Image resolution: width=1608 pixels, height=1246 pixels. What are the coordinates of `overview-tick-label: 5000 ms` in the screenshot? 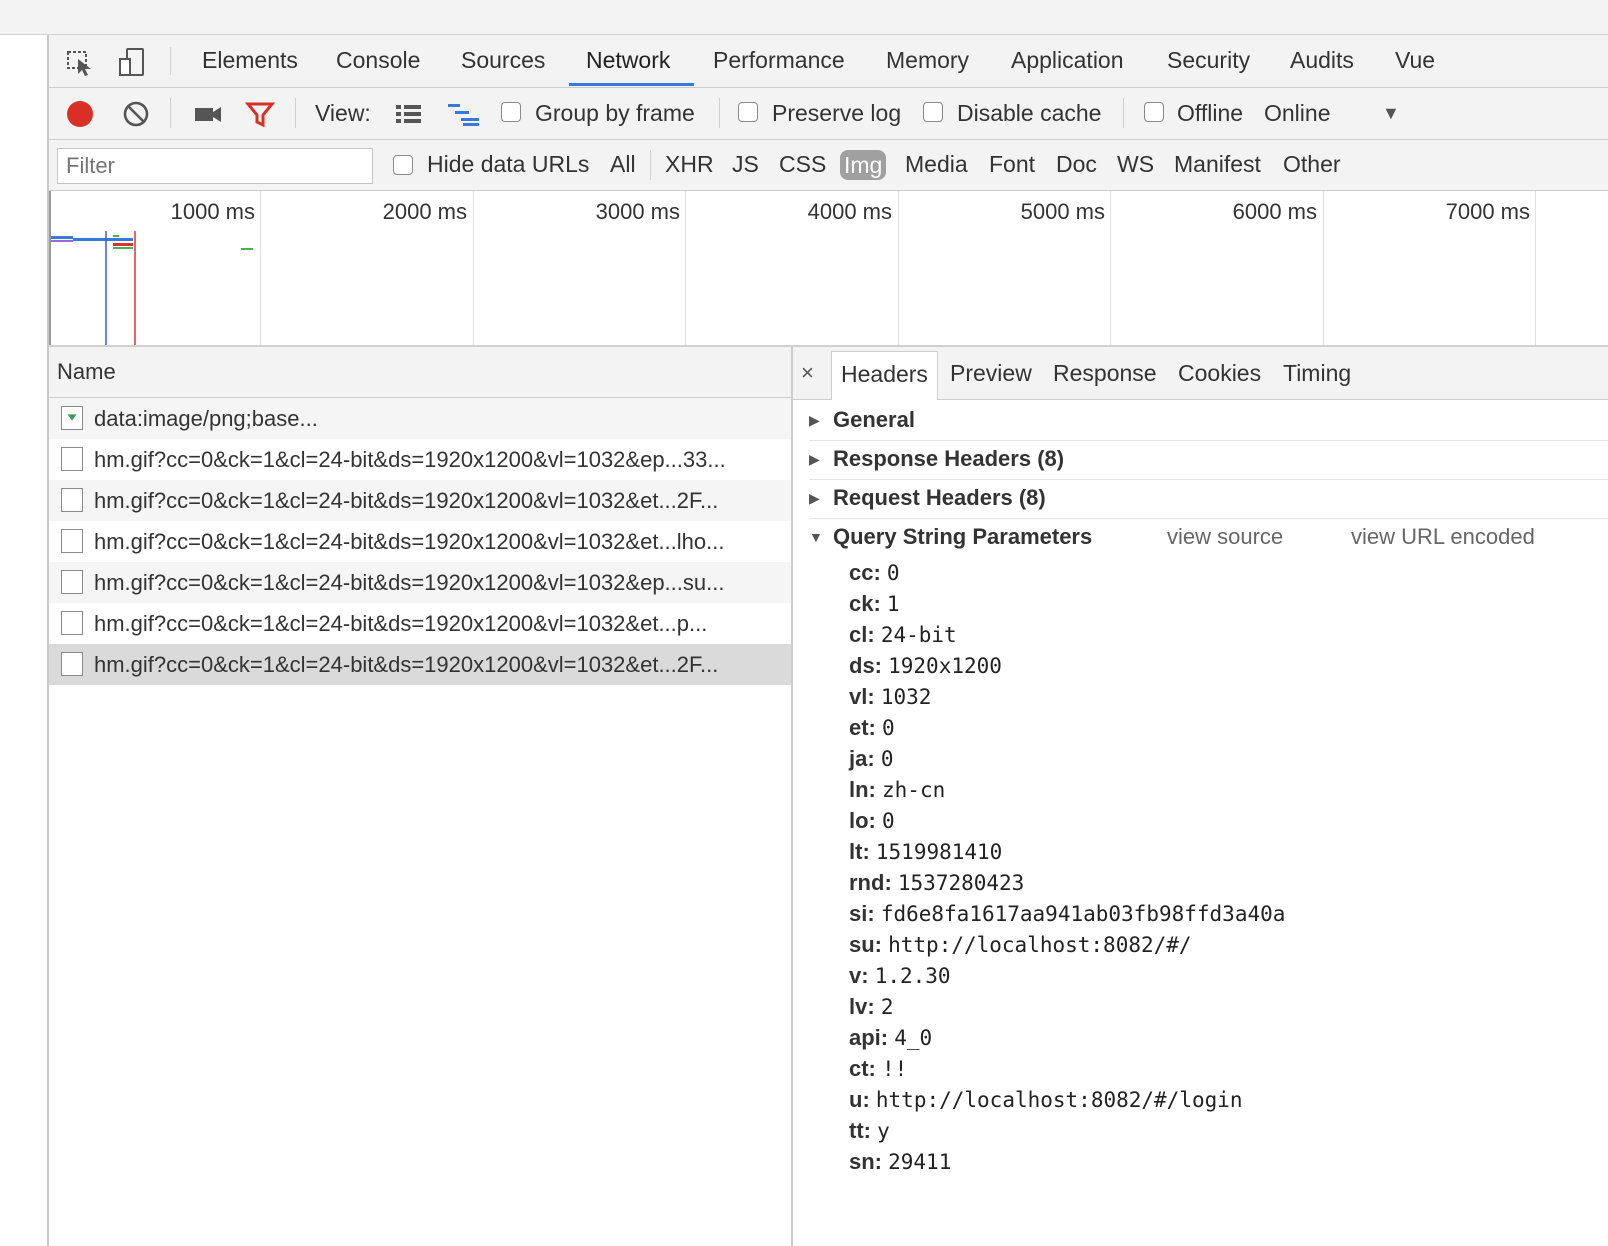 It's located at (1062, 211).